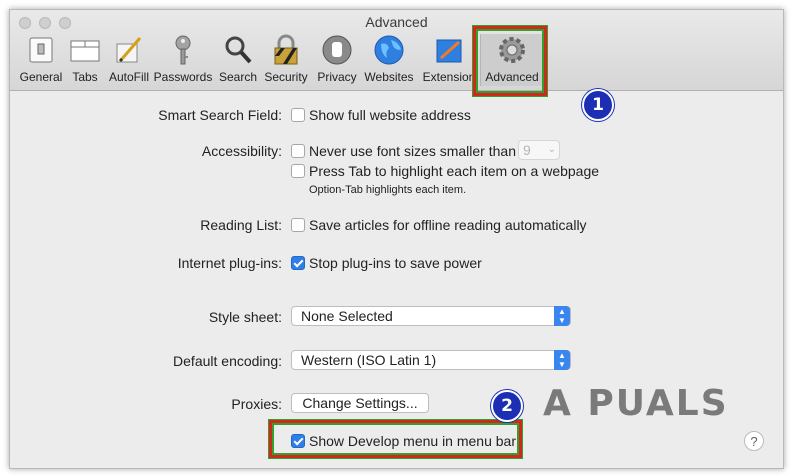  I want to click on toolbar-general: General, so click(41, 60).